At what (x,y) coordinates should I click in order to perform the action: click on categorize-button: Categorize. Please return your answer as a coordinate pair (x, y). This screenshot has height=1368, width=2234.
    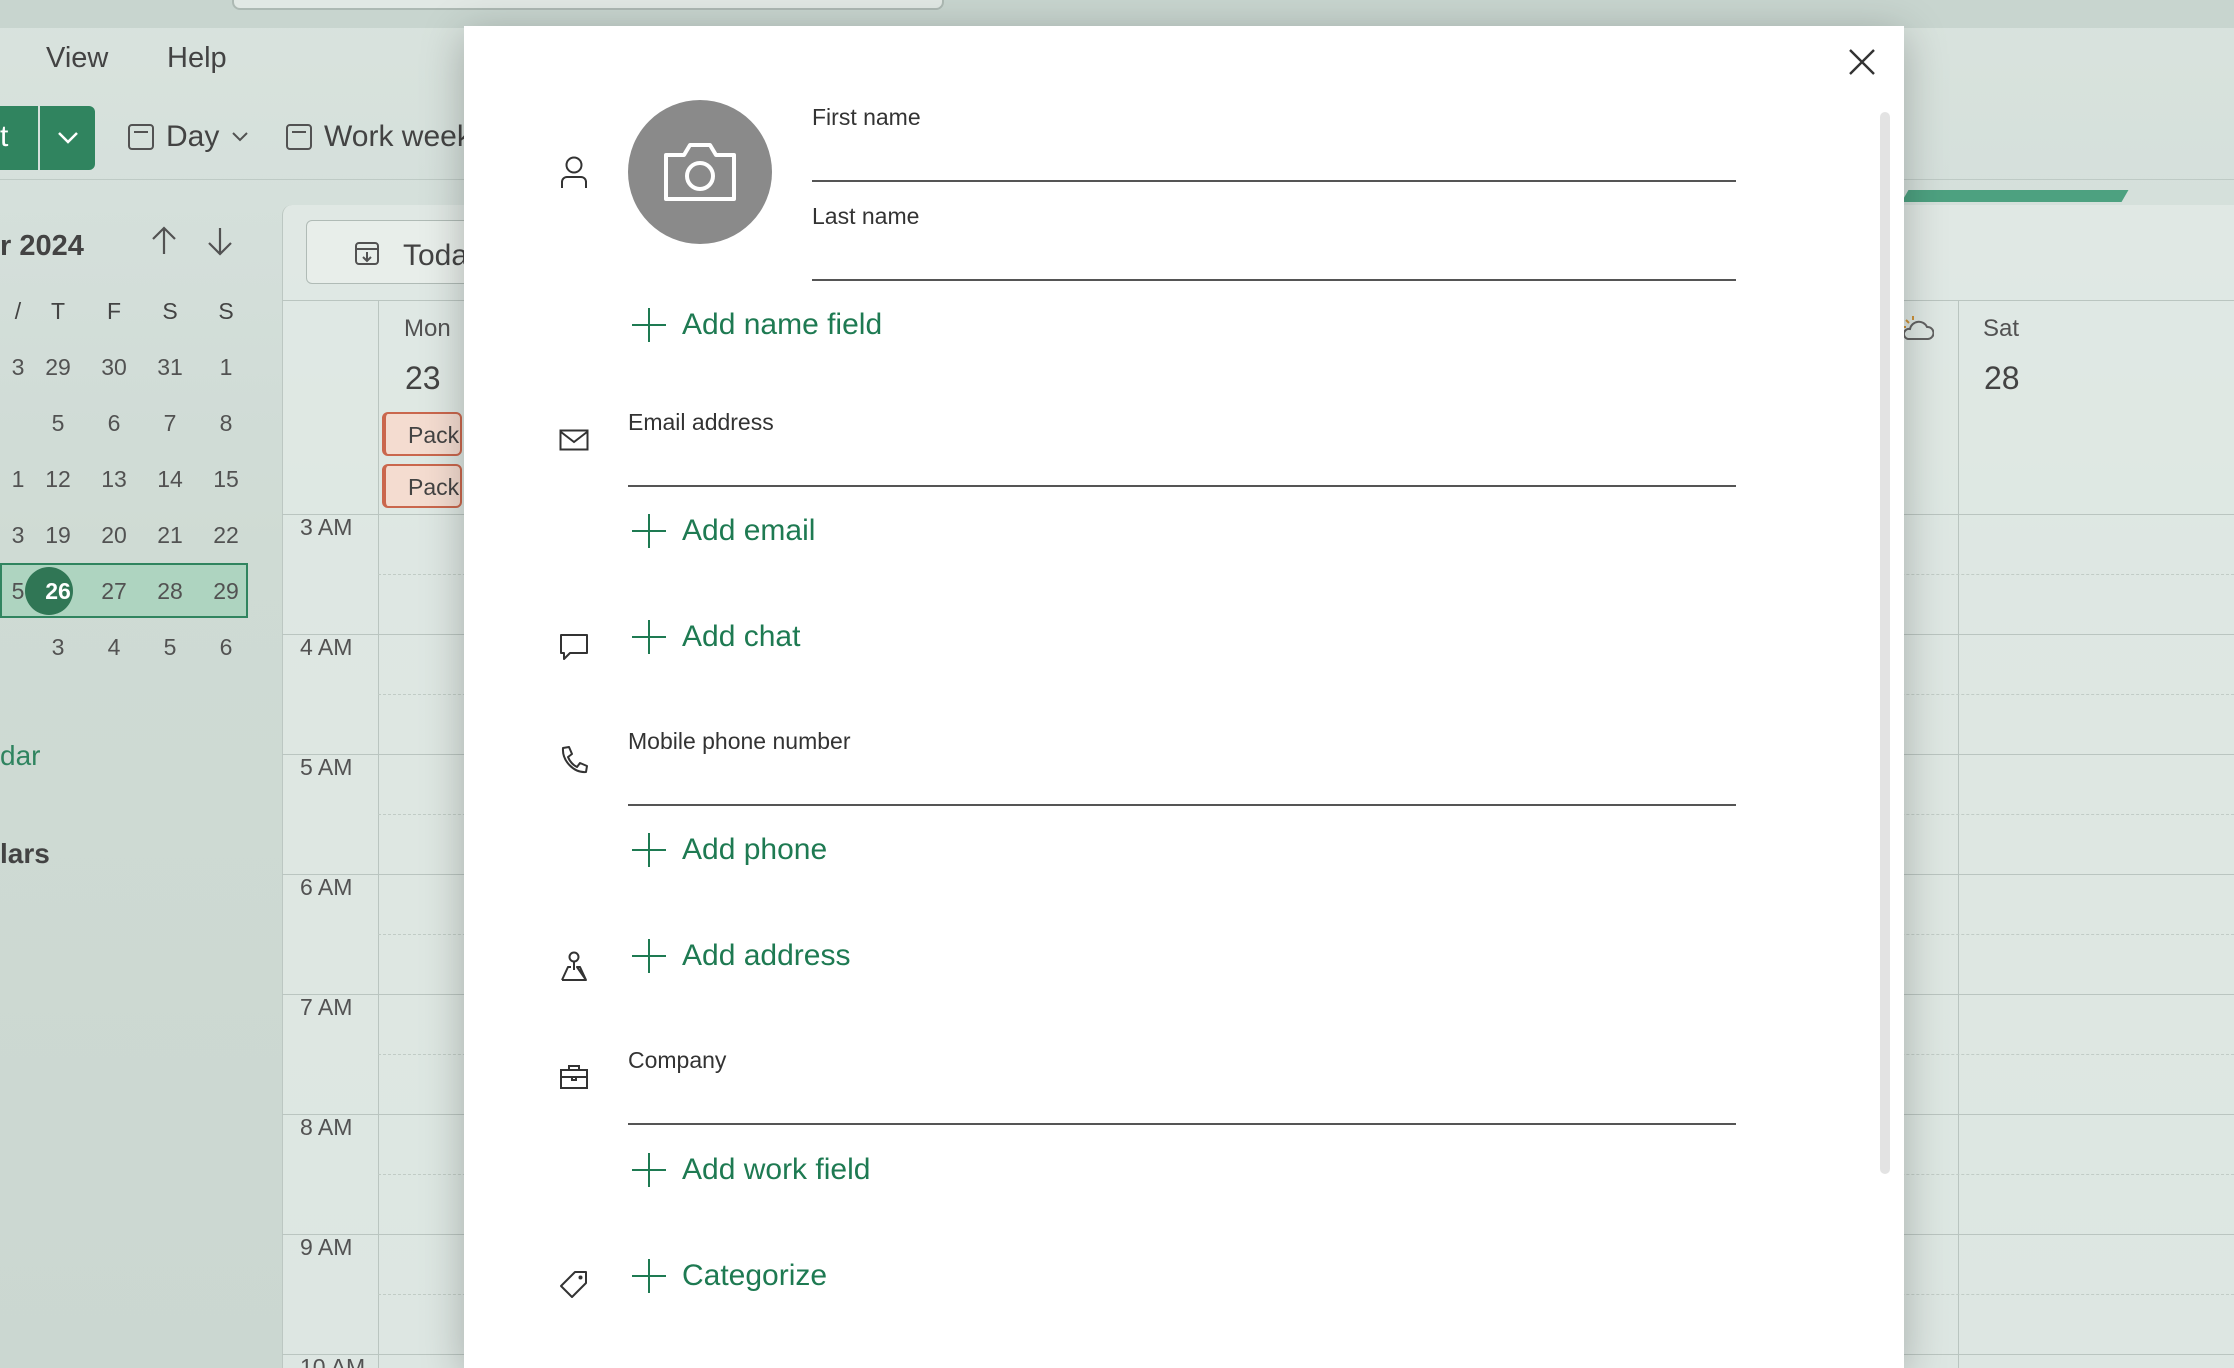
    Looking at the image, I should click on (729, 1276).